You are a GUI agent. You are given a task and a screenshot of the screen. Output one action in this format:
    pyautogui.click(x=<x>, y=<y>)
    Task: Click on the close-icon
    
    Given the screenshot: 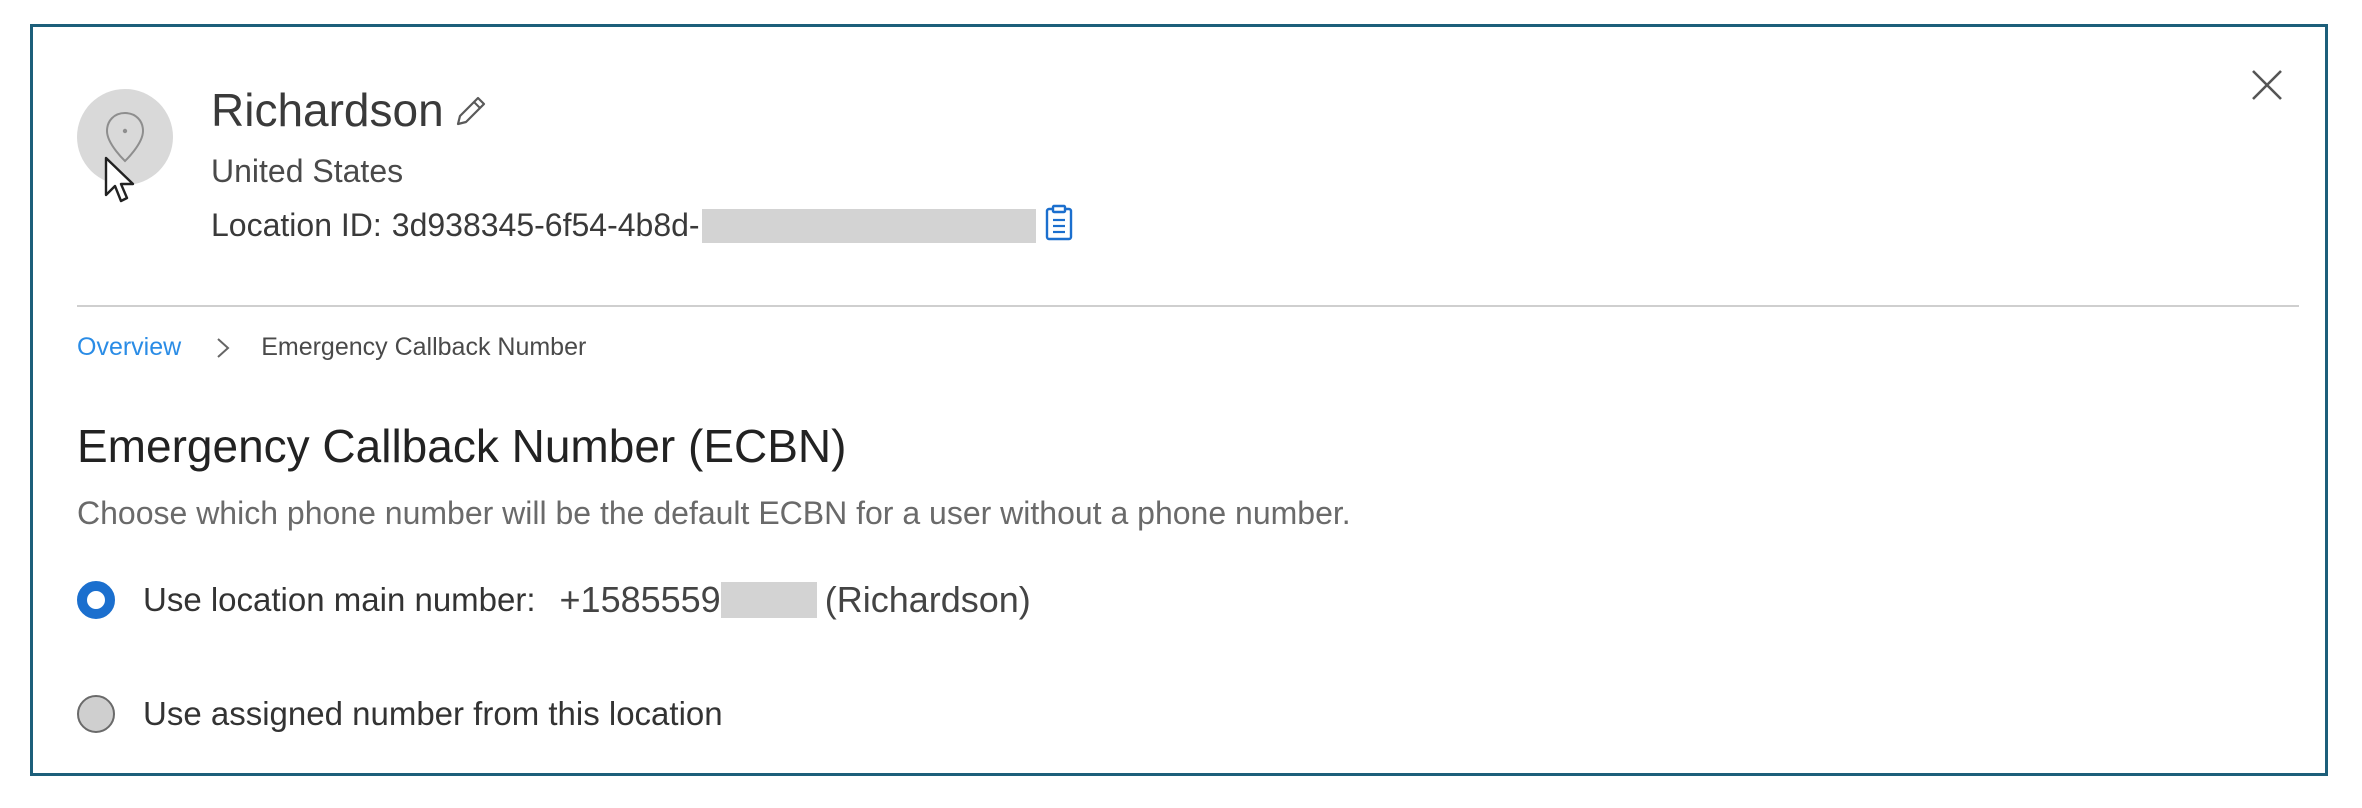 What is the action you would take?
    pyautogui.click(x=2267, y=85)
    